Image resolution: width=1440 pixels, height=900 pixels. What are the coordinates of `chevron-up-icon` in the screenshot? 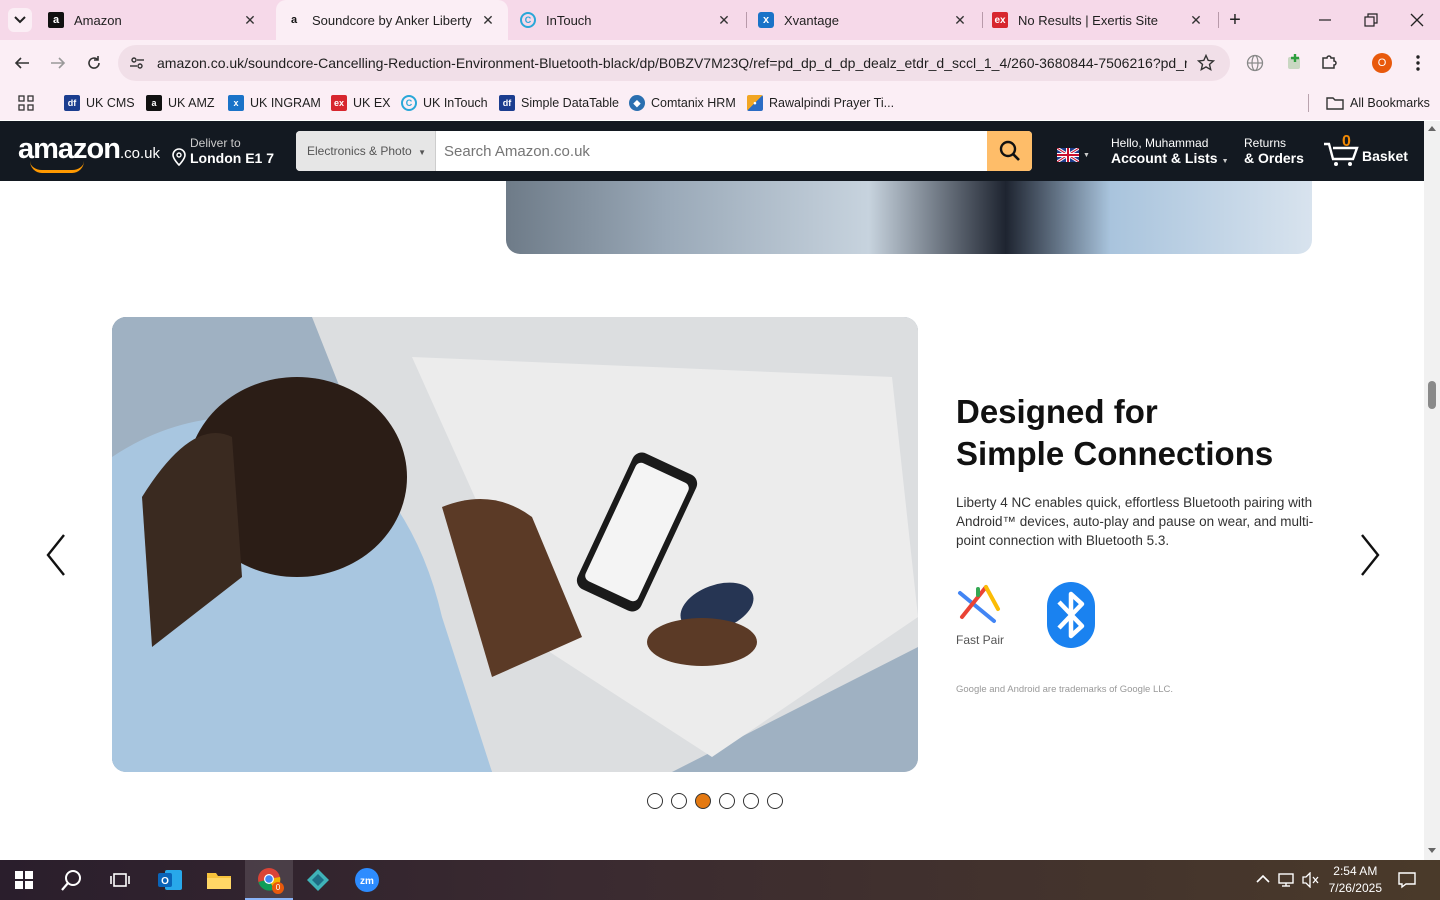 It's located at (1263, 879).